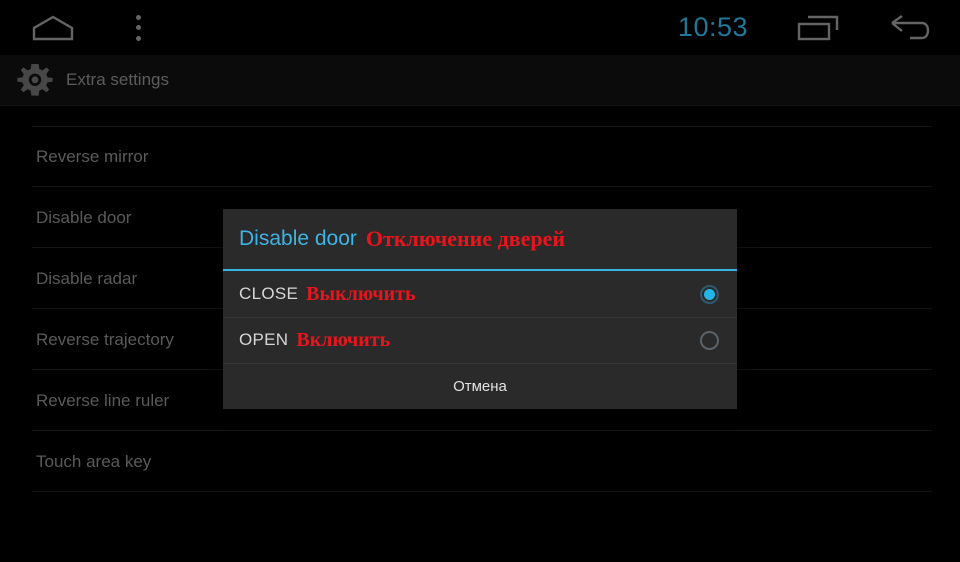  Describe the element at coordinates (480, 294) in the screenshot. I see `radio-option-close: CLOSE Выключить` at that location.